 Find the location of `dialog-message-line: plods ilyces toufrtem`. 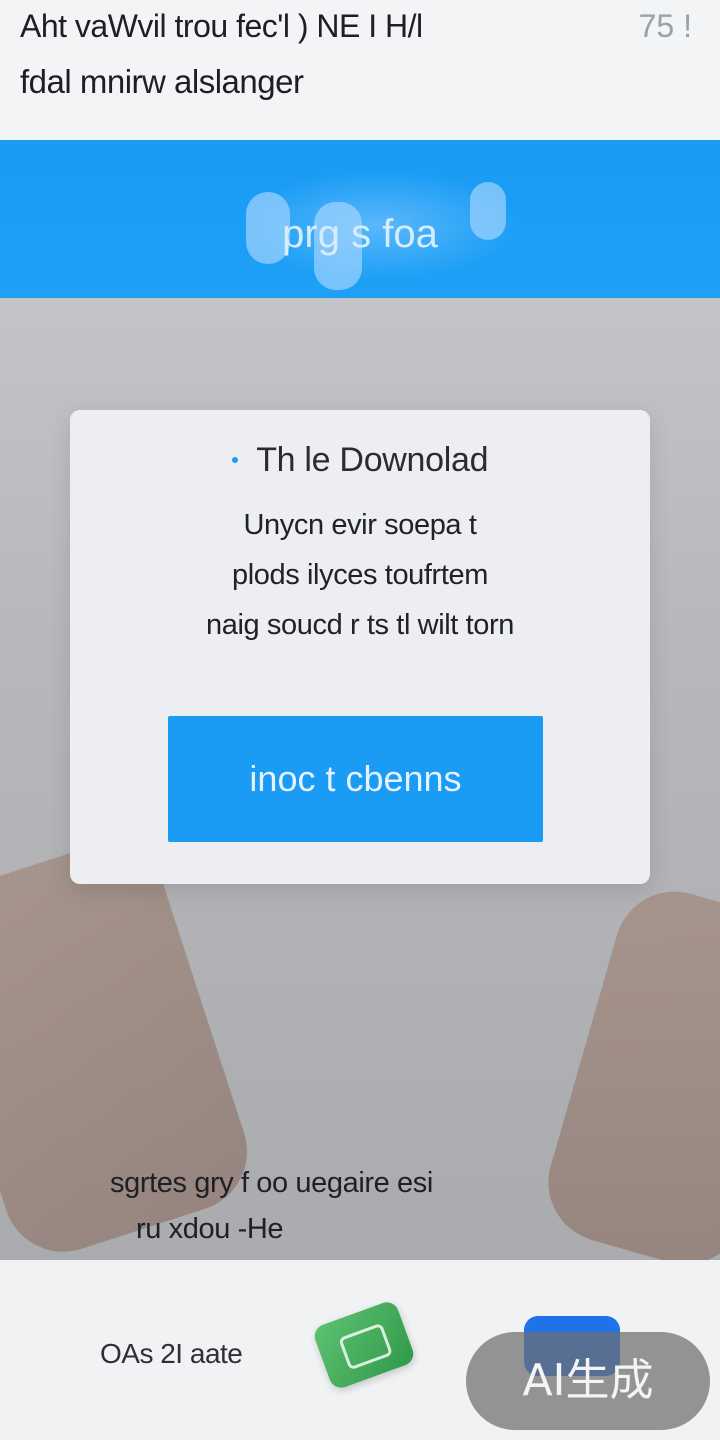

dialog-message-line: plods ilyces toufrtem is located at coordinates (360, 575).